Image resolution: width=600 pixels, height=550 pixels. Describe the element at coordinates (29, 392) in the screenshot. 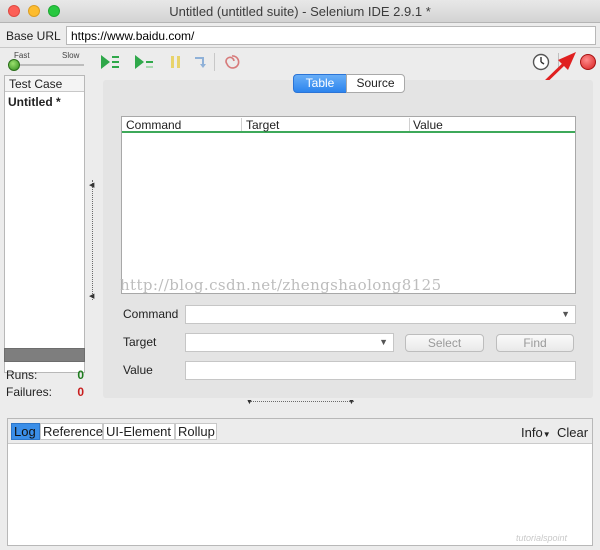

I see `failures-label: Failures:` at that location.